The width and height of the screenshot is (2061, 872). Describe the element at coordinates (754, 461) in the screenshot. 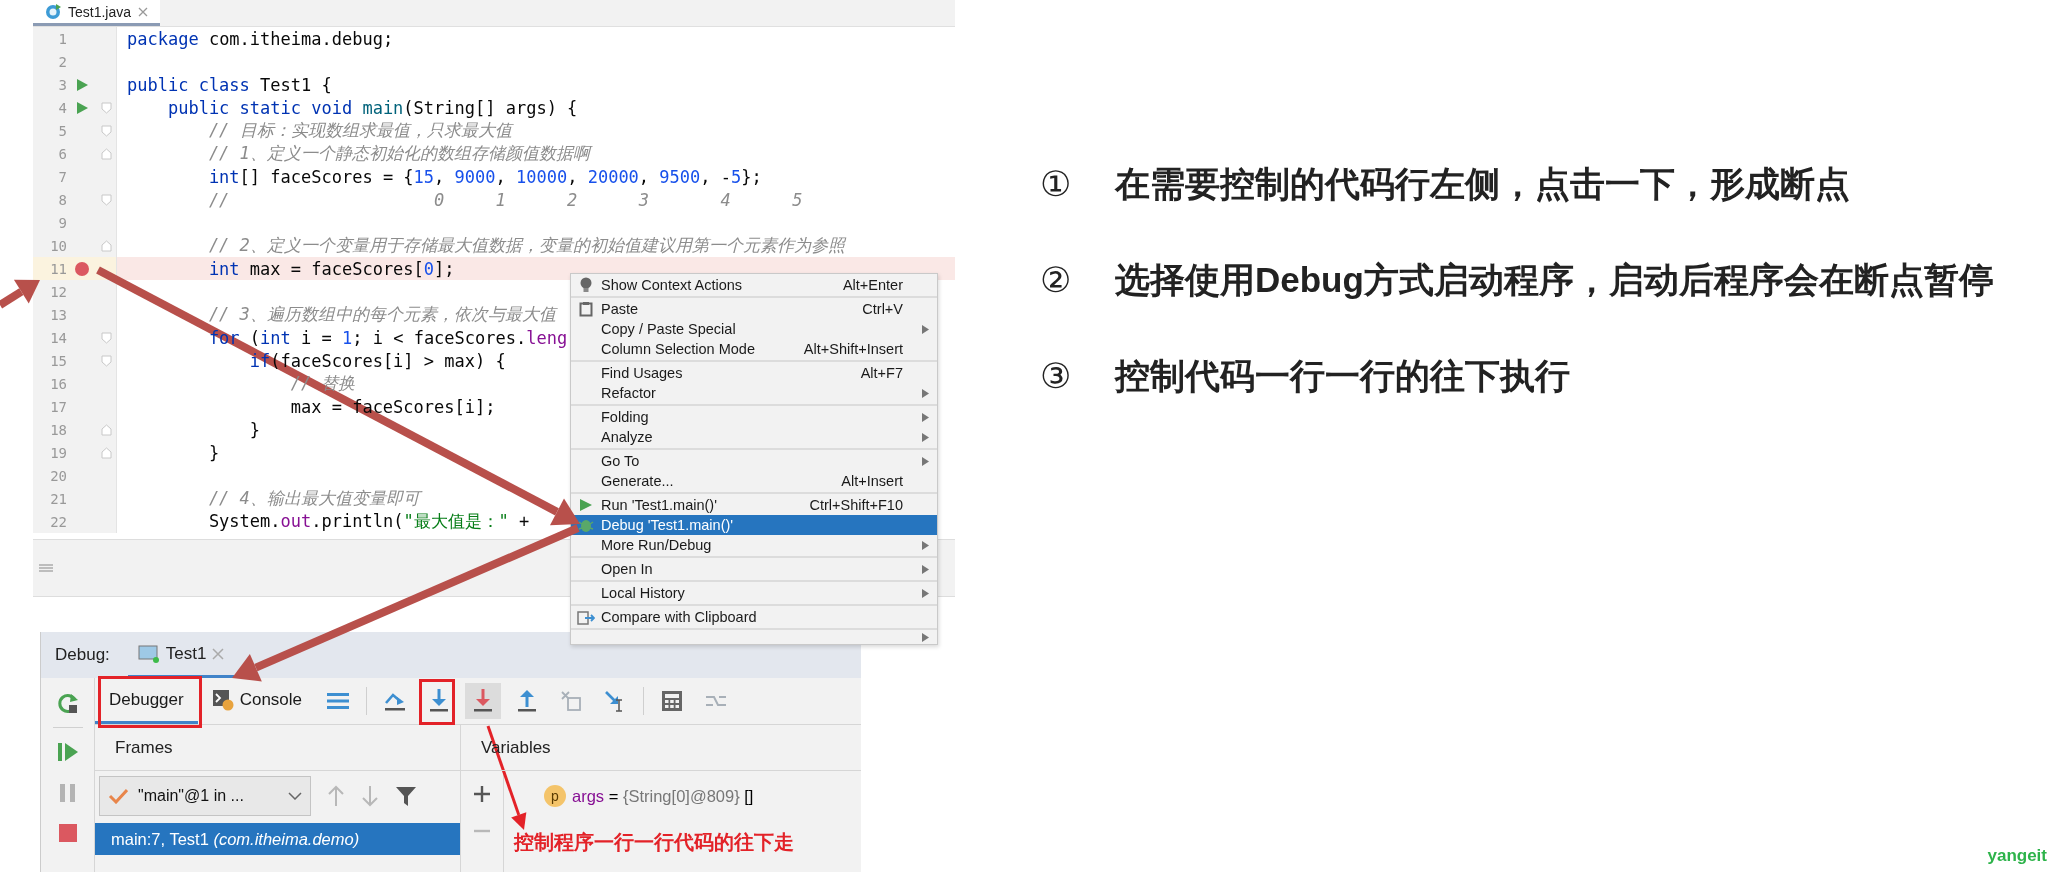

I see `menu-item: Go To` at that location.